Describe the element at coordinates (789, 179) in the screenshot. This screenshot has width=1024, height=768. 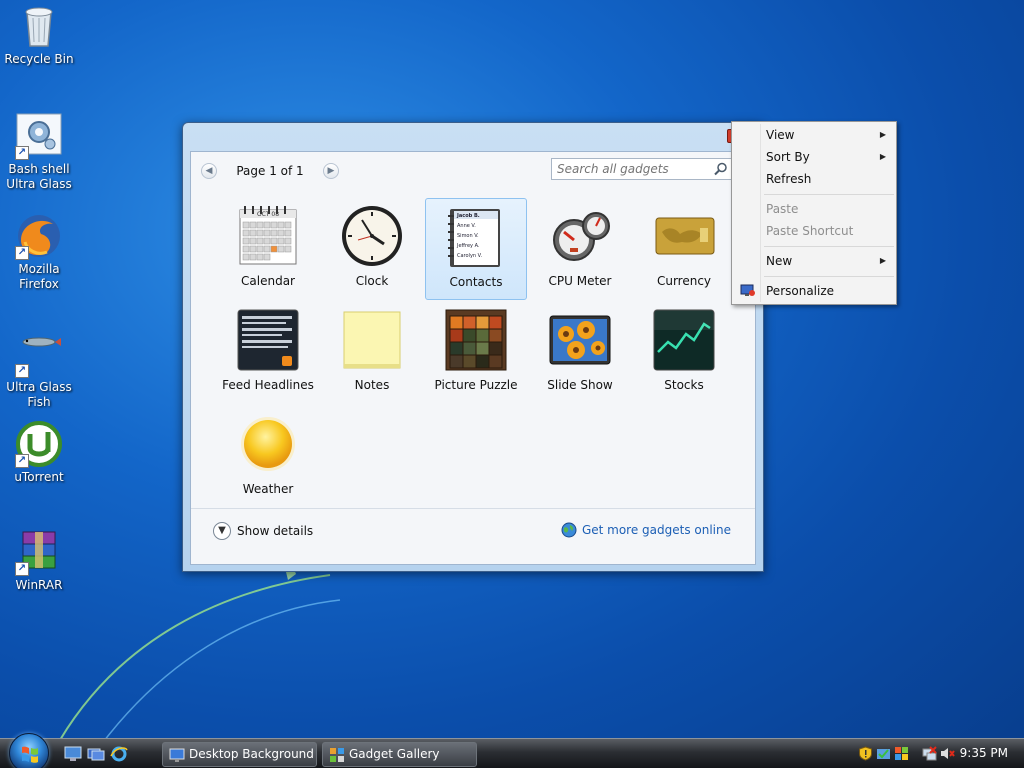
I see `menu-item-label: Refresh` at that location.